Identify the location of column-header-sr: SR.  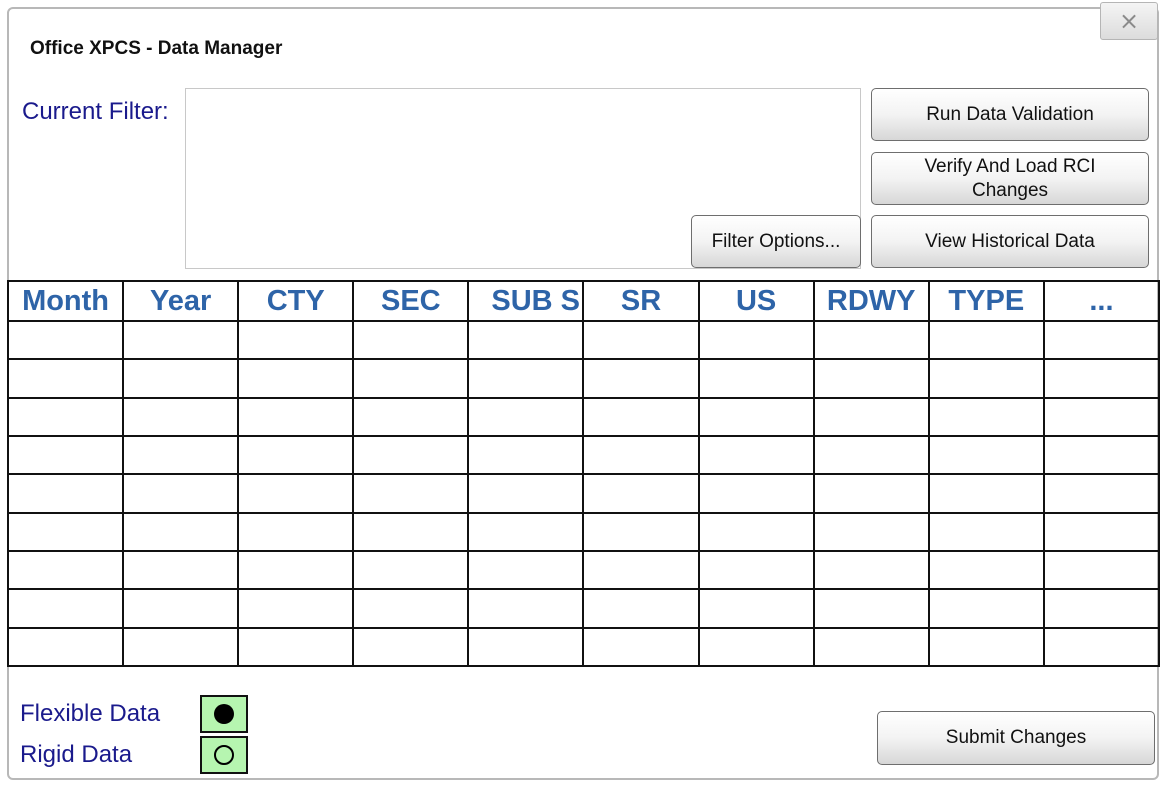
(641, 301).